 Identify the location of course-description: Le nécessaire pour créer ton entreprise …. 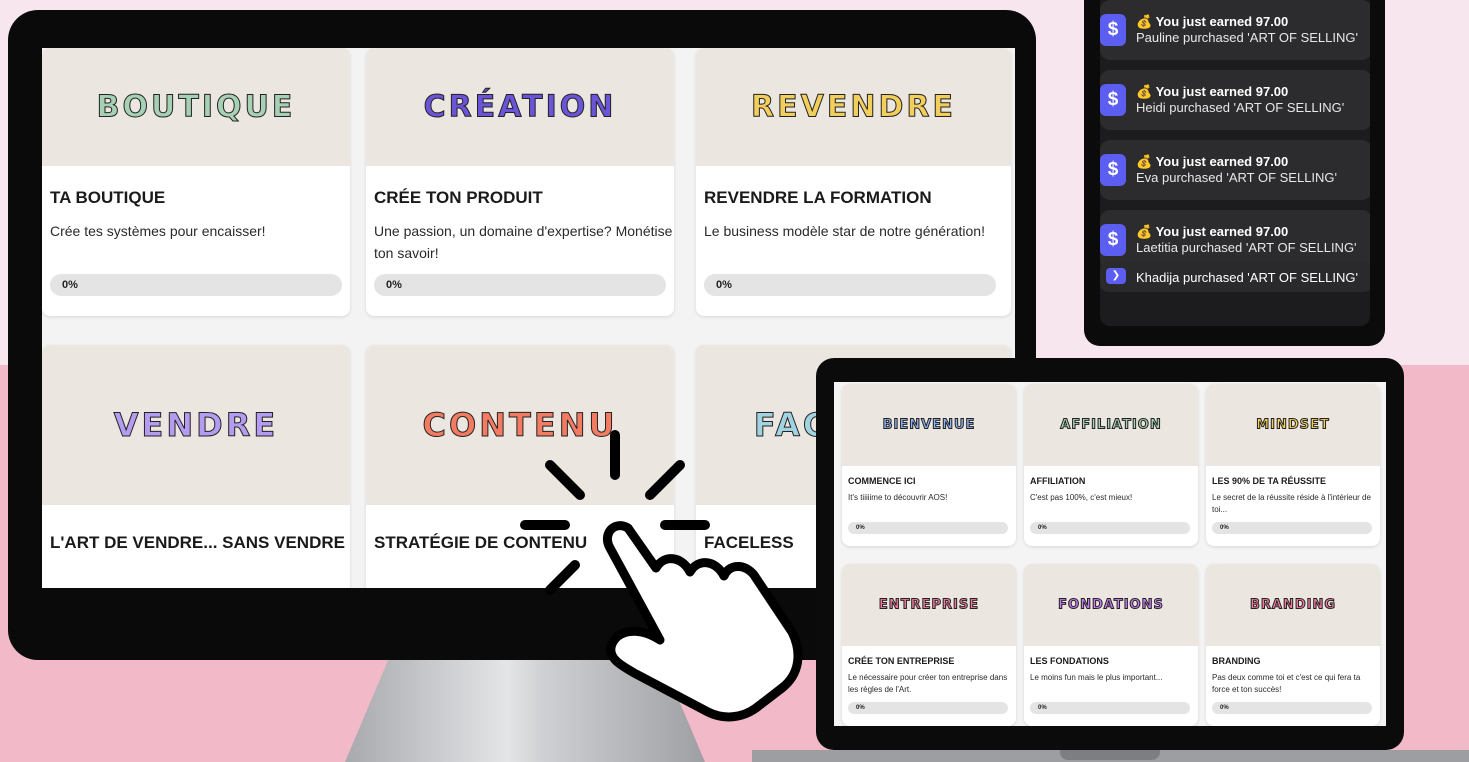
(928, 683).